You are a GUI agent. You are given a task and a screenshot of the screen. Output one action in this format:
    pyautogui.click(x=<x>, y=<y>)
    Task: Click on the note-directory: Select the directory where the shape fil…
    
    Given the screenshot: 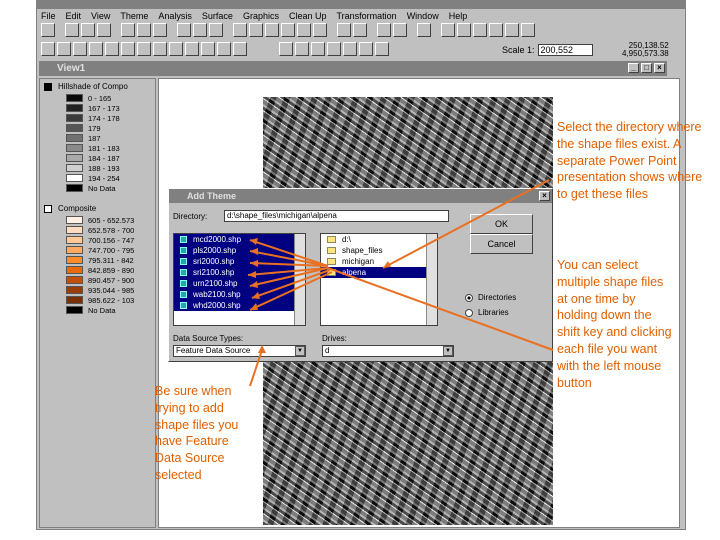 What is the action you would take?
    pyautogui.click(x=630, y=161)
    